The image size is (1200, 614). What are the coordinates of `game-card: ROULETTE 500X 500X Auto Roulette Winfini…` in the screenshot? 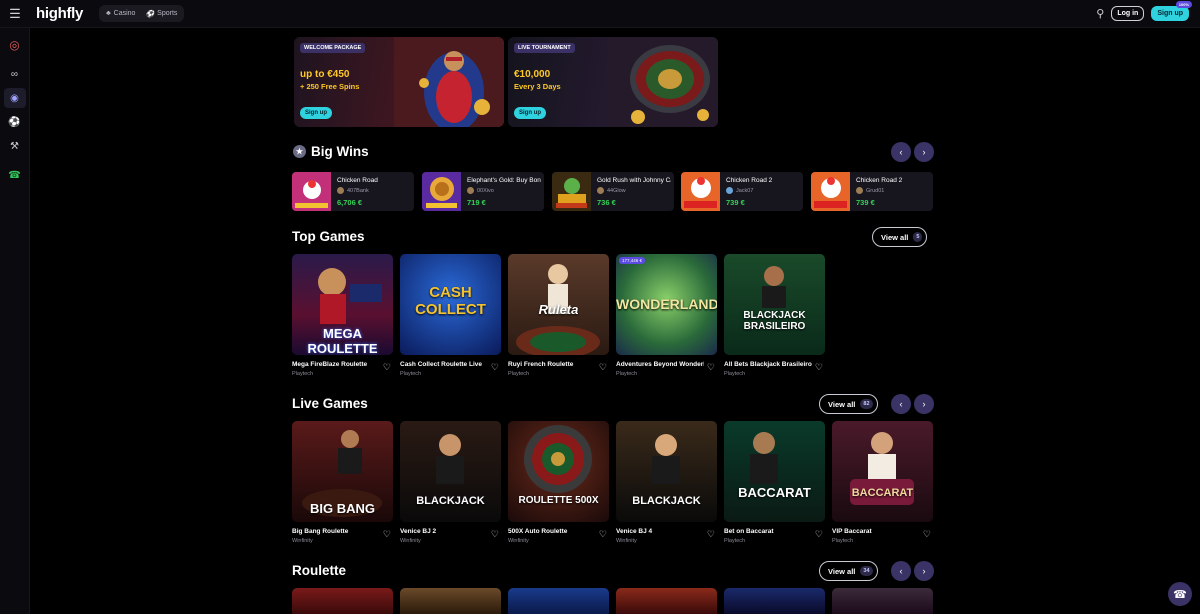 It's located at (558, 482).